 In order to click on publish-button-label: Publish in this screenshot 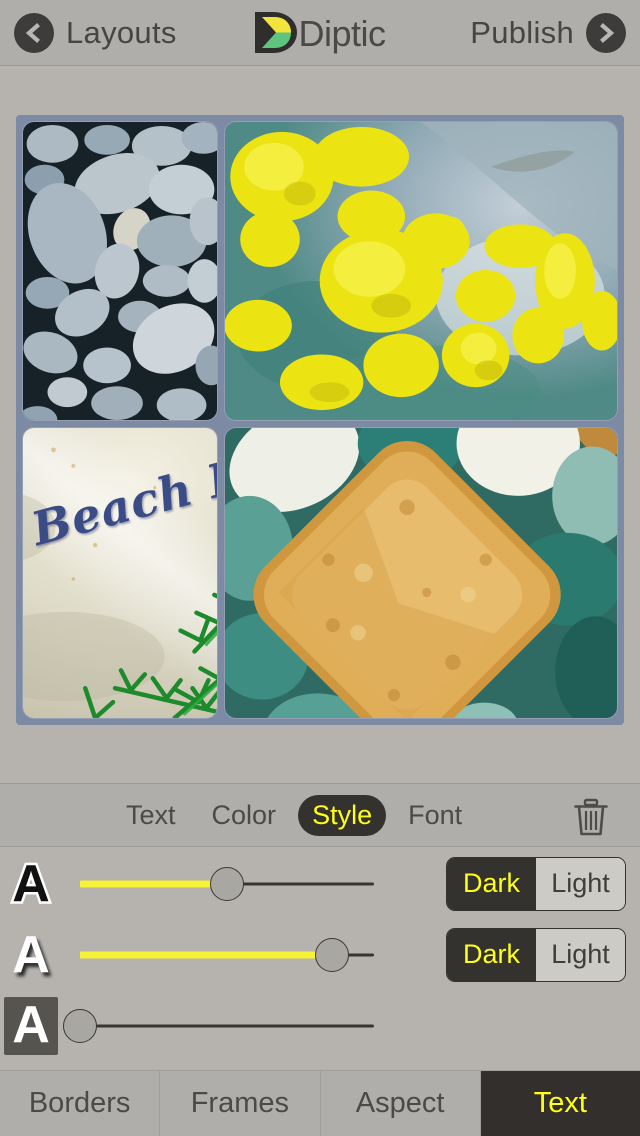, I will do `click(522, 33)`.